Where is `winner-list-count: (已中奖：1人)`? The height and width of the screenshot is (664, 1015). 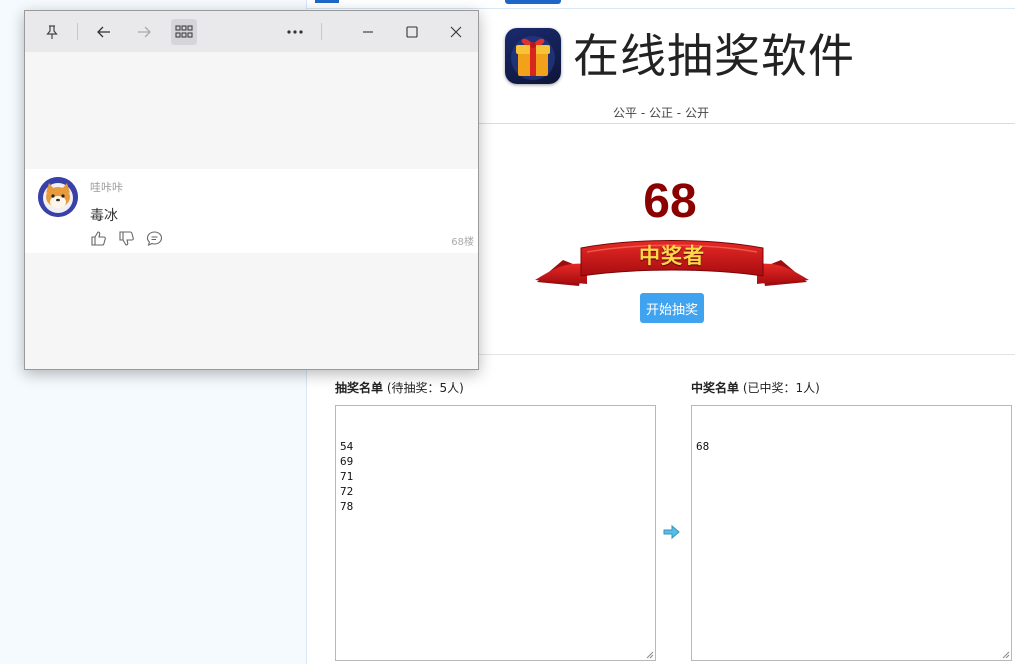
winner-list-count: (已中奖：1人) is located at coordinates (781, 388).